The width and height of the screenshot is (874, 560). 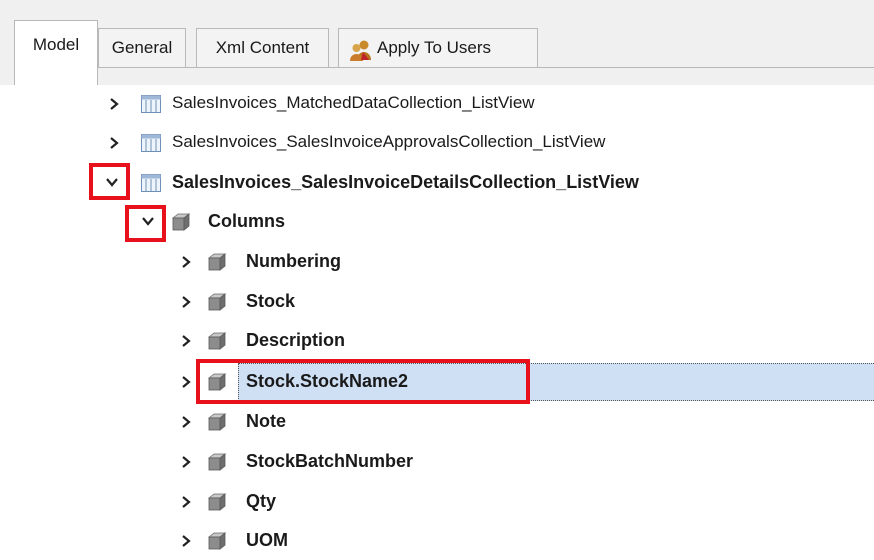 What do you see at coordinates (437, 541) in the screenshot?
I see `tree-row-column-uom: UOM` at bounding box center [437, 541].